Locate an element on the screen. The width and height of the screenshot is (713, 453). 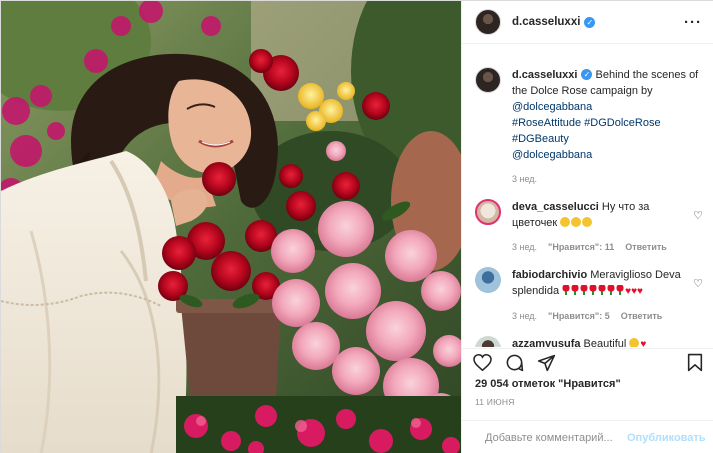
caption-avatar is located at coordinates (488, 80).